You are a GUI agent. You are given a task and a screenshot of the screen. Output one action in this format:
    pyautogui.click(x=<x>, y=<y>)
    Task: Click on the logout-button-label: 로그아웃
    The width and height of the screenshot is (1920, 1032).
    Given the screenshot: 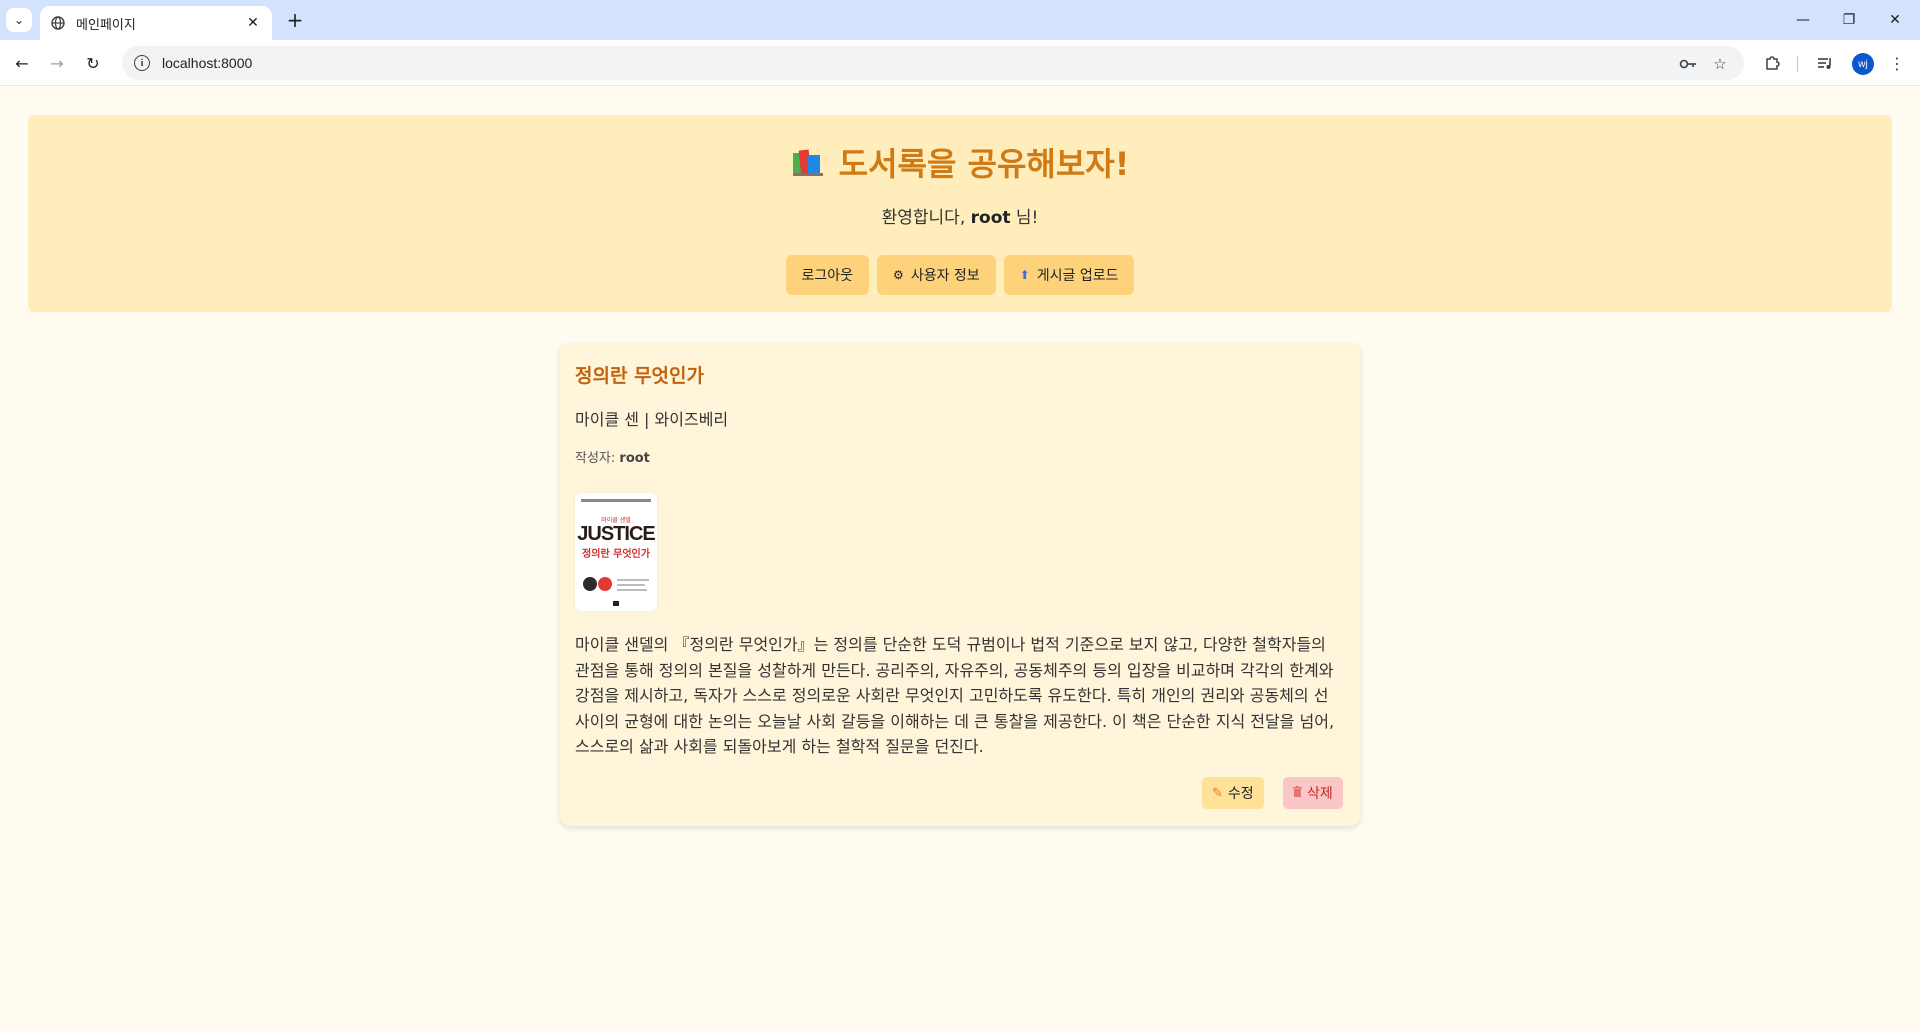 What is the action you would take?
    pyautogui.click(x=827, y=276)
    